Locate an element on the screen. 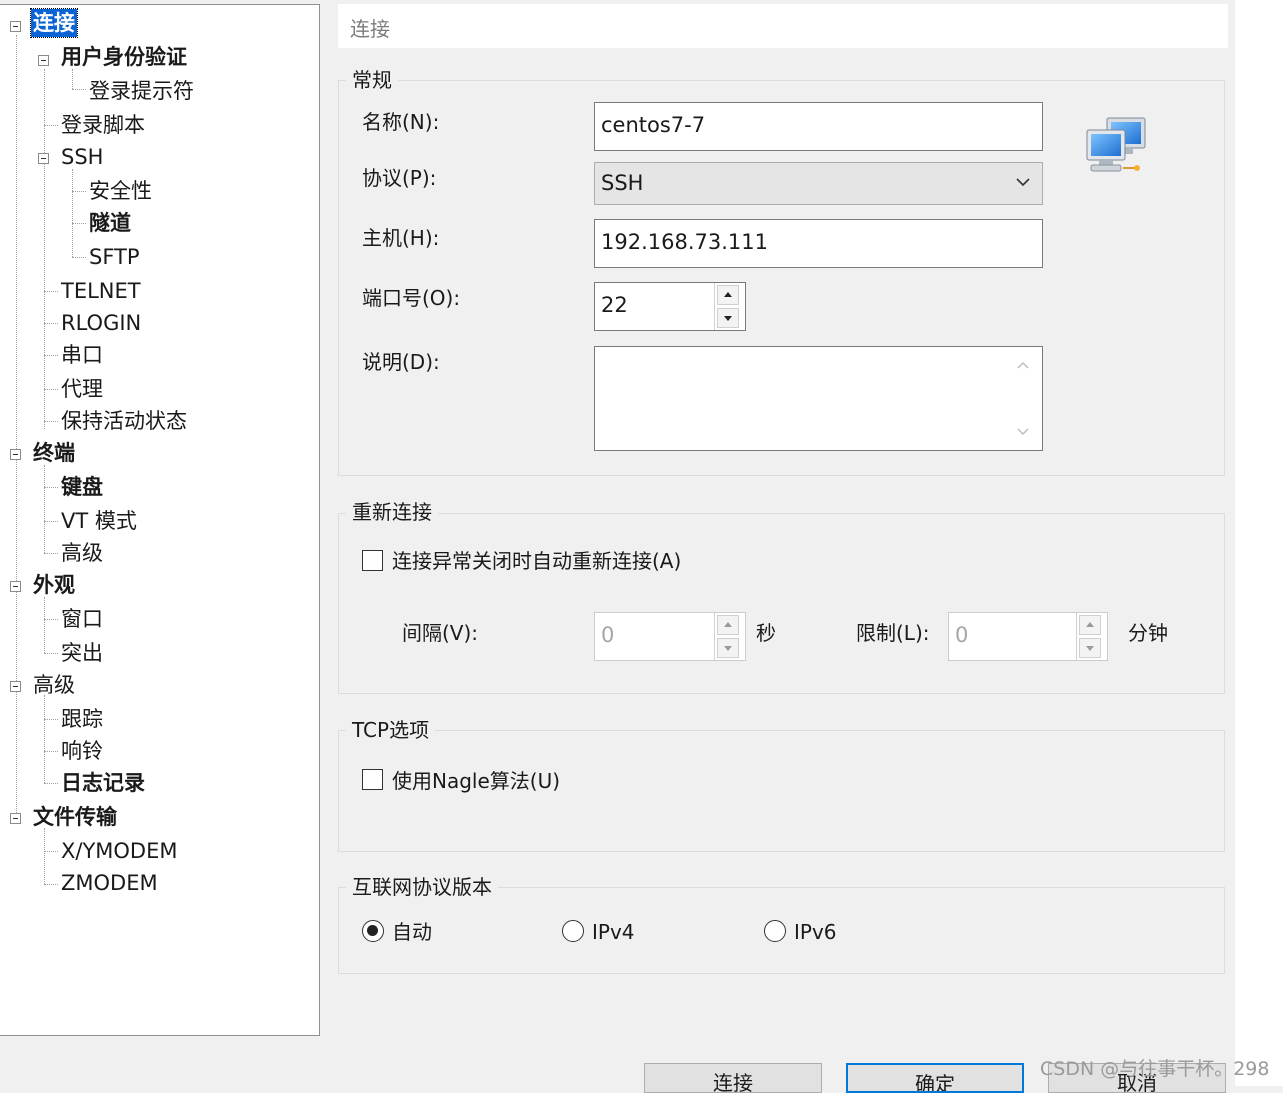 This screenshot has width=1283, height=1093. ip-v6-label: IPv6 is located at coordinates (815, 932).